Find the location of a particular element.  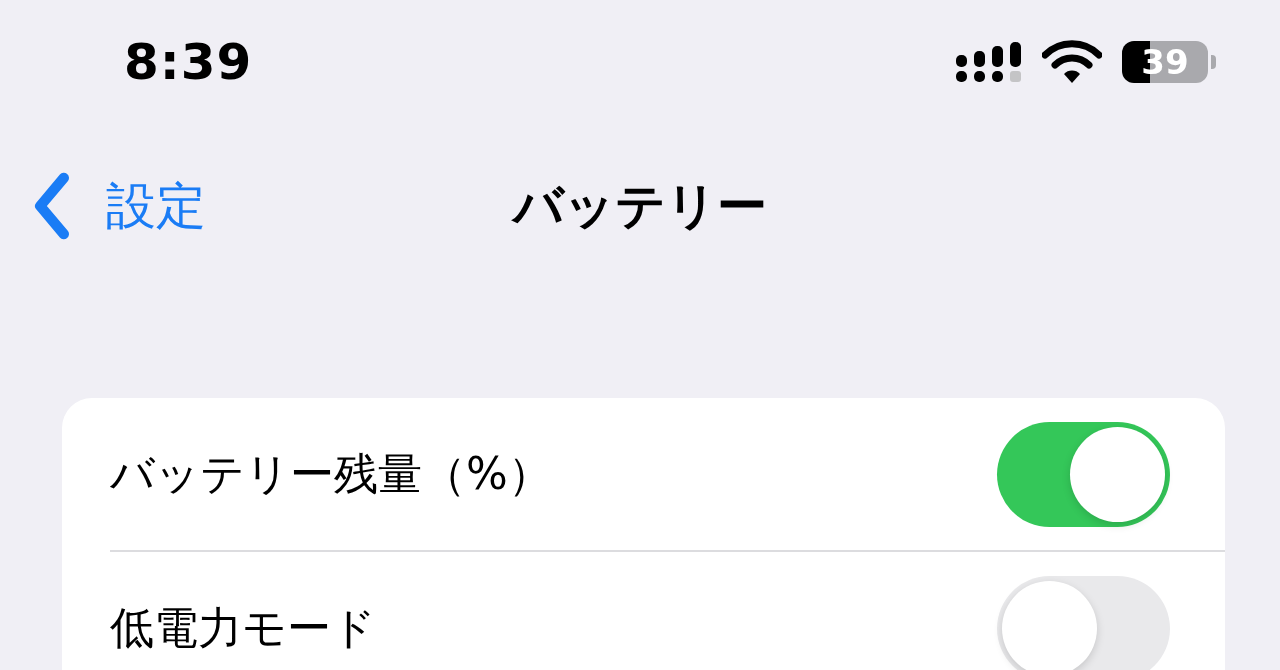

cellular-signal-icon is located at coordinates (989, 62).